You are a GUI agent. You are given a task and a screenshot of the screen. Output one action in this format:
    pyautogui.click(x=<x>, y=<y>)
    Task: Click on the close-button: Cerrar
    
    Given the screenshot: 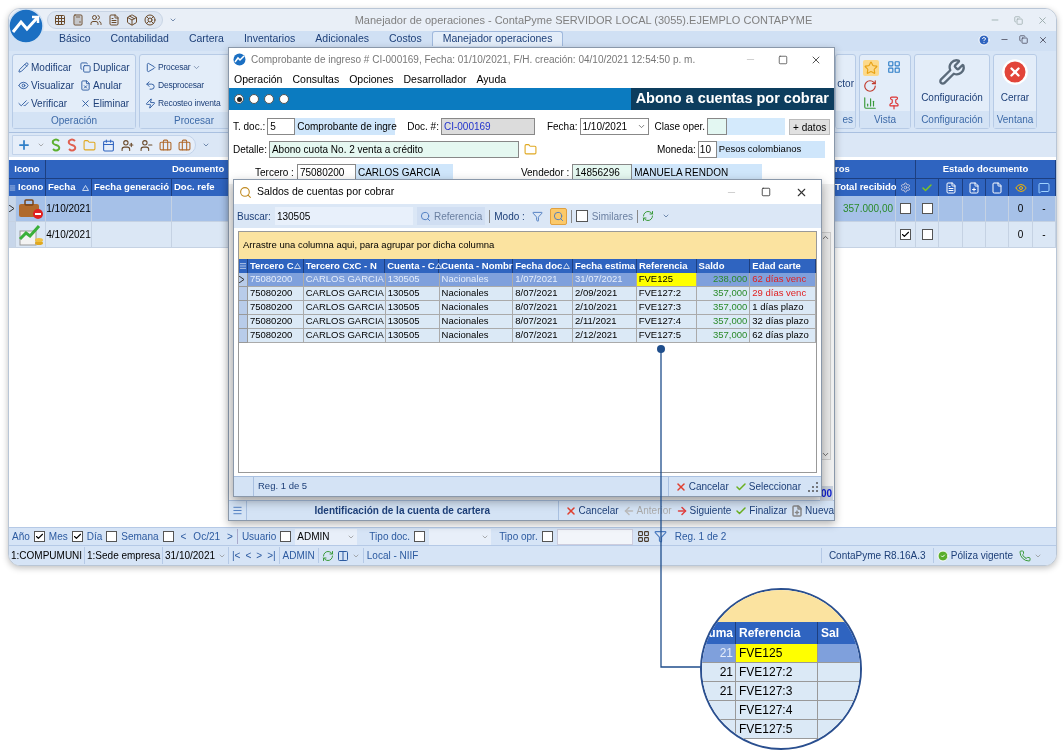 What is the action you would take?
    pyautogui.click(x=1015, y=81)
    